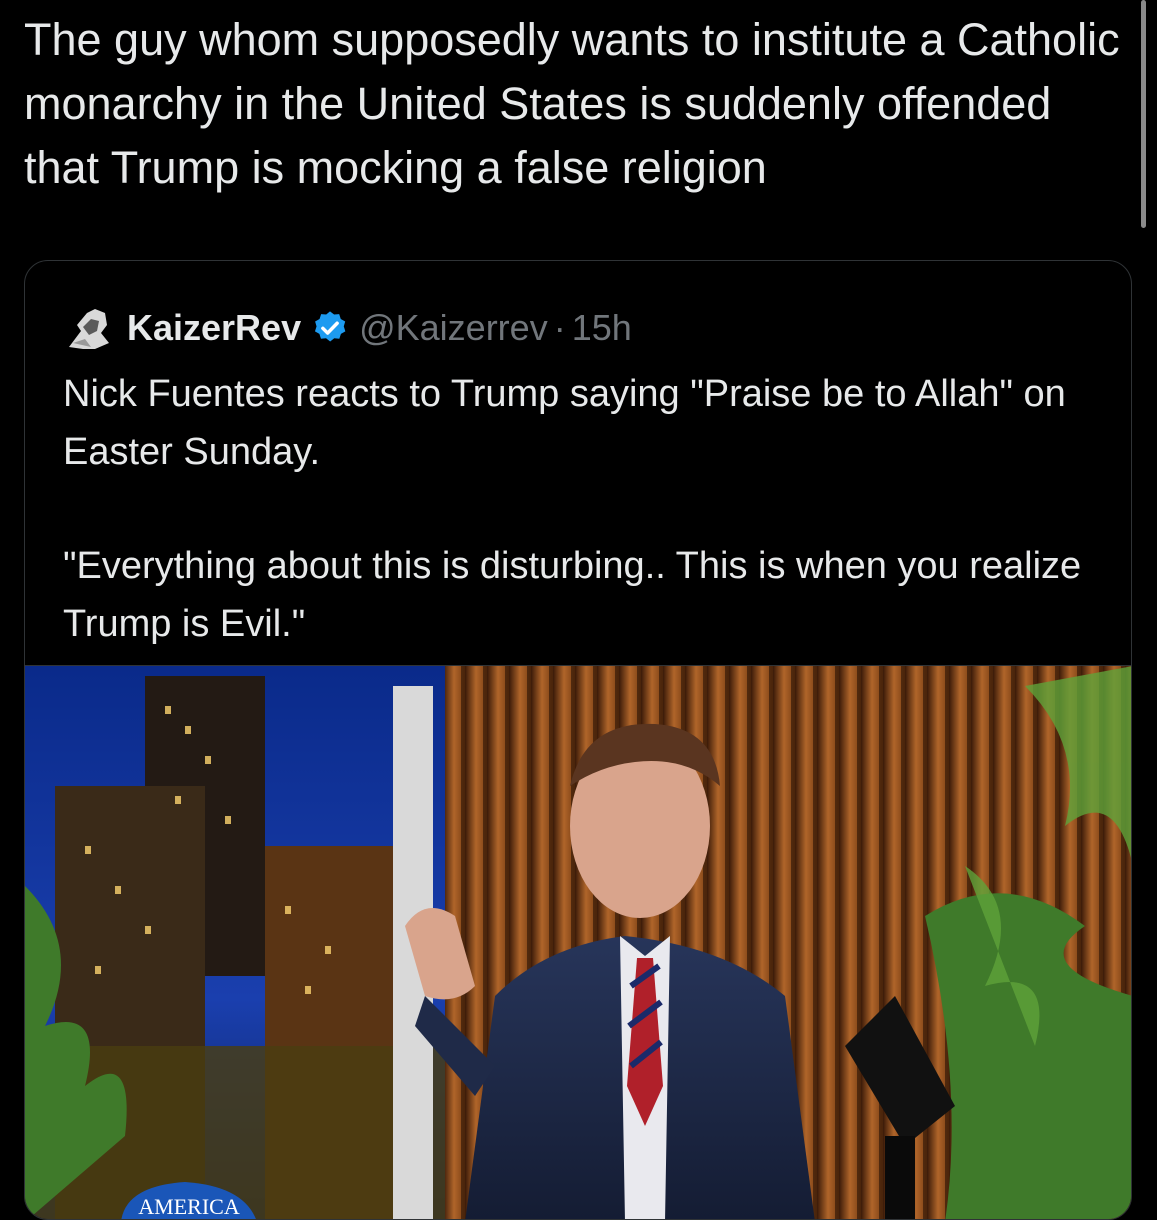  What do you see at coordinates (189, 1206) in the screenshot?
I see `america-sign-text: AMERICA` at bounding box center [189, 1206].